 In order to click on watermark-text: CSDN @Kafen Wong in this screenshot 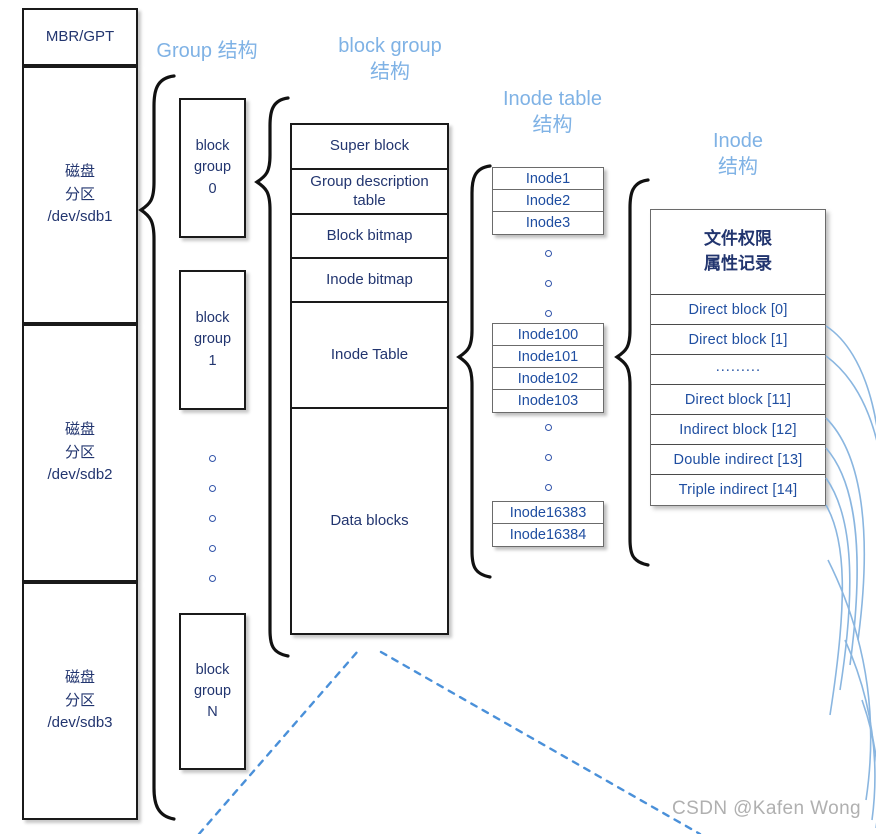, I will do `click(767, 808)`.